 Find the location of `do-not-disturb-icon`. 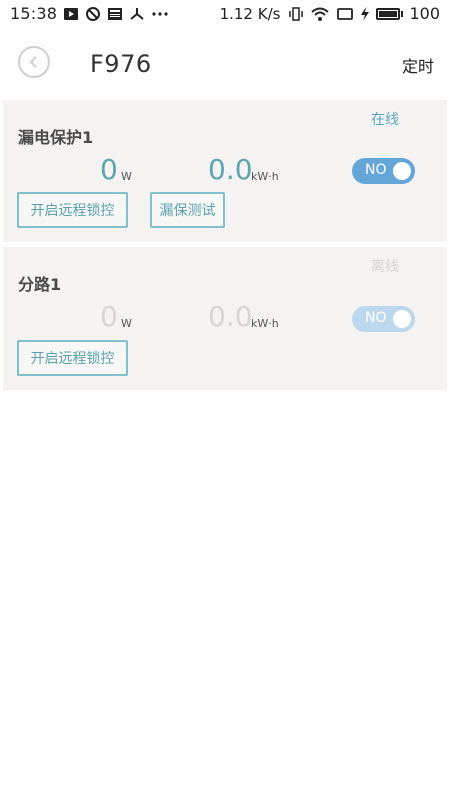

do-not-disturb-icon is located at coordinates (93, 14).